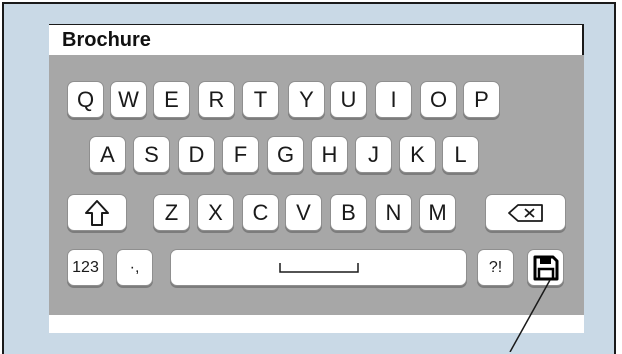 This screenshot has width=622, height=354. Describe the element at coordinates (260, 99) in the screenshot. I see `key-t: T` at that location.